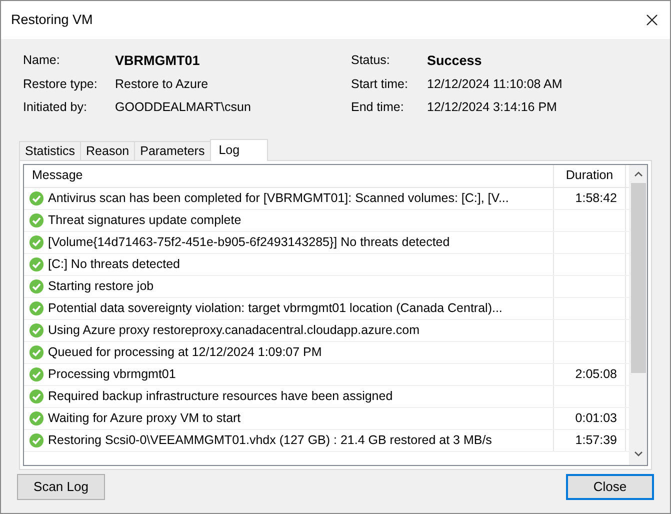  I want to click on field-value: GOODDEALMART\csun, so click(183, 107).